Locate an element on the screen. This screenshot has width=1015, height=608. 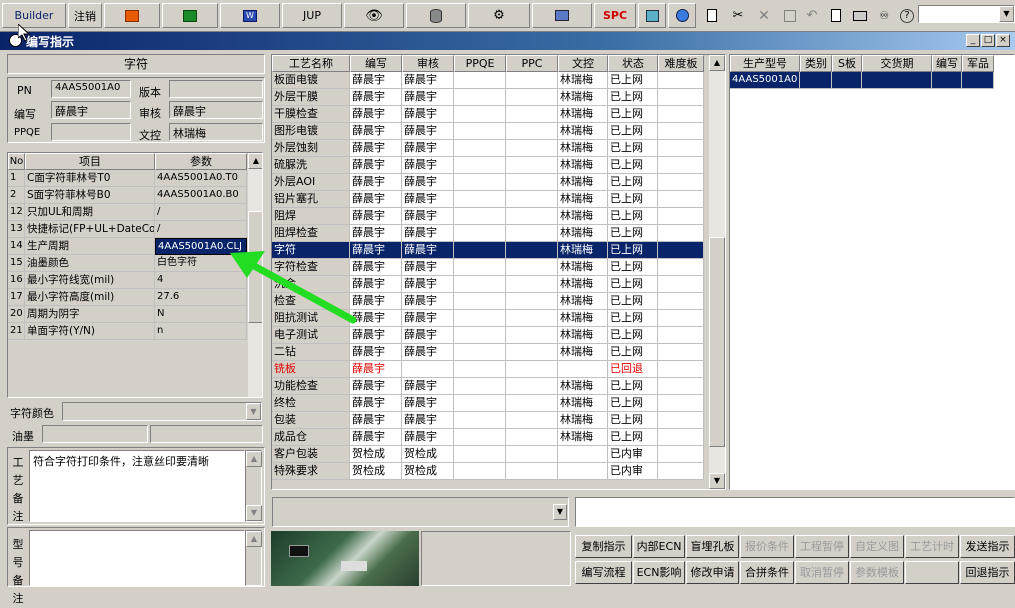
bottom-text-field is located at coordinates (795, 512).